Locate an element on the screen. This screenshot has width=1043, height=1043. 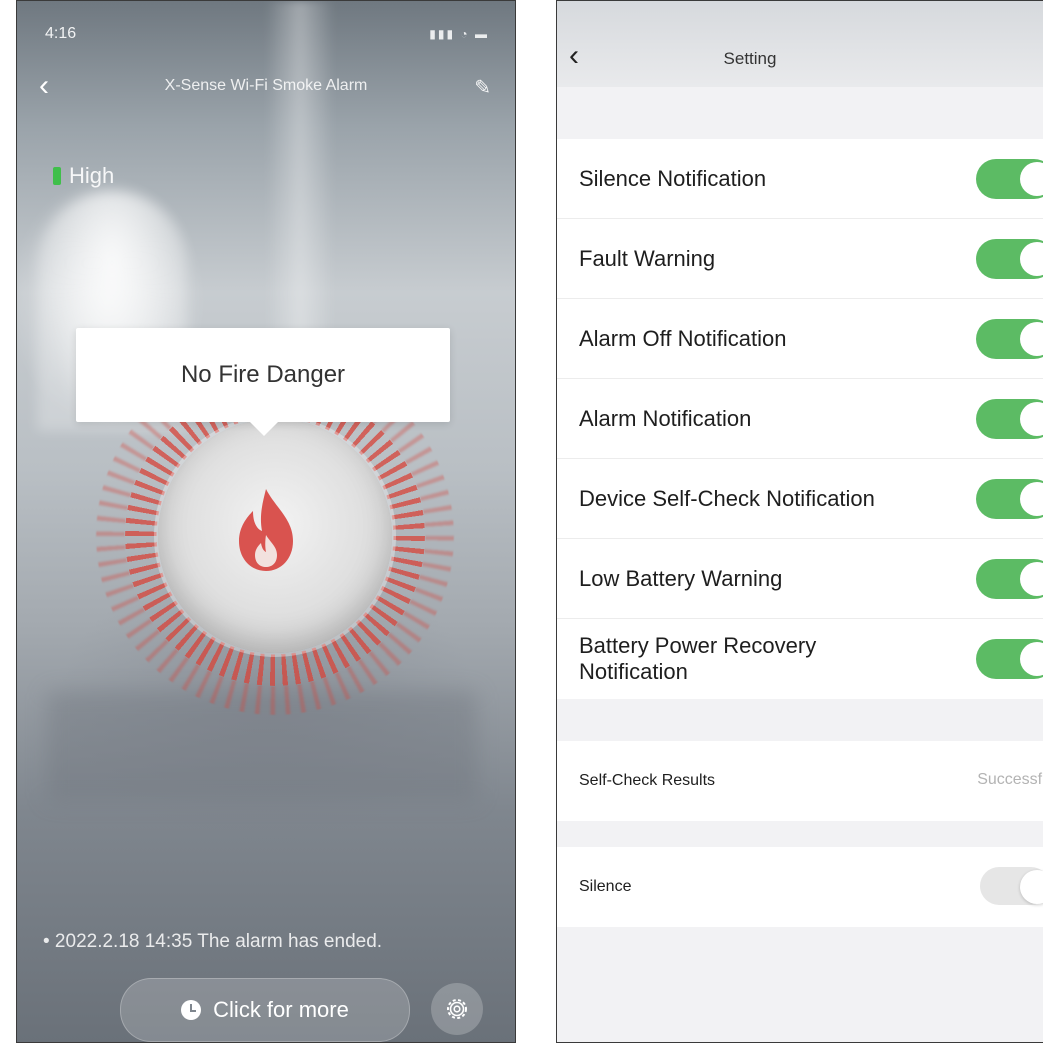
setting-row-self-check-notification: Device Self-Check Notification is located at coordinates (800, 499).